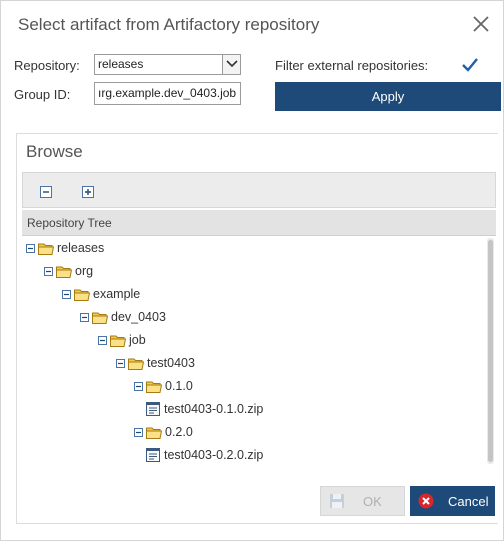 The width and height of the screenshot is (504, 541). What do you see at coordinates (167, 64) in the screenshot?
I see `repository-select: releases` at bounding box center [167, 64].